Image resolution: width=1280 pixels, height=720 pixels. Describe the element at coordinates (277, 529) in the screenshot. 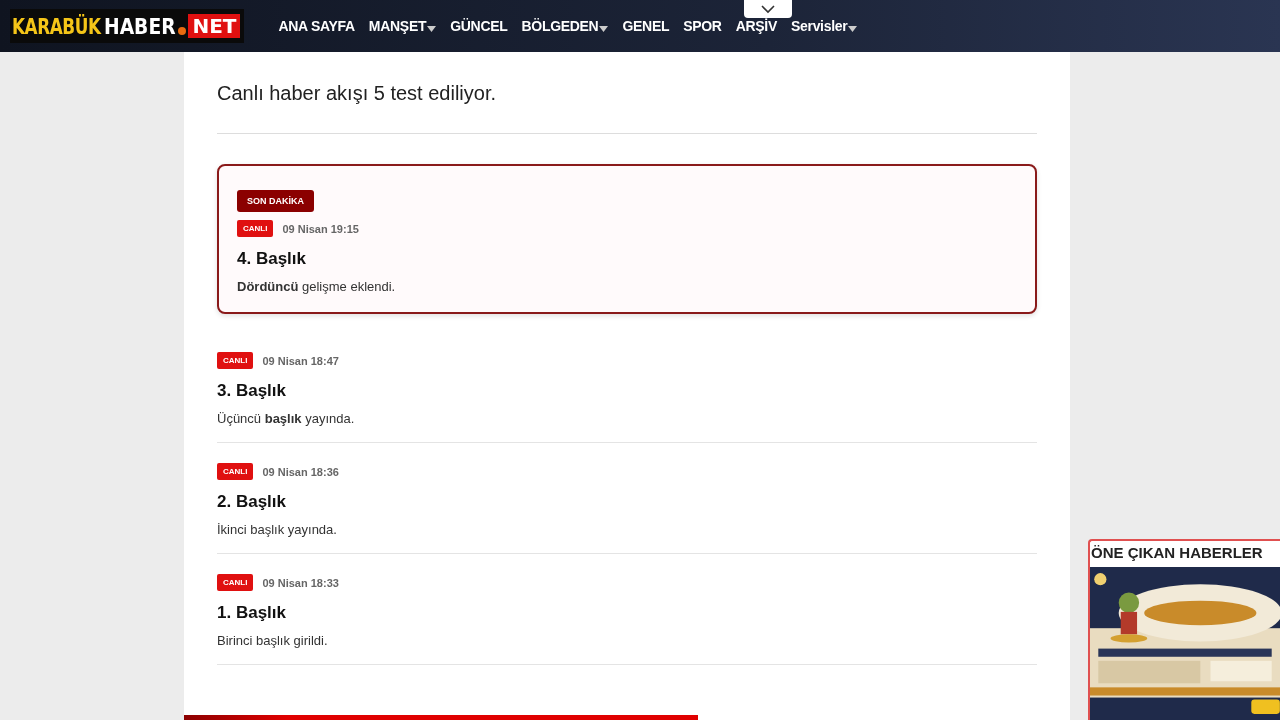

I see `entry-text: İkinci başlık yayında.` at that location.